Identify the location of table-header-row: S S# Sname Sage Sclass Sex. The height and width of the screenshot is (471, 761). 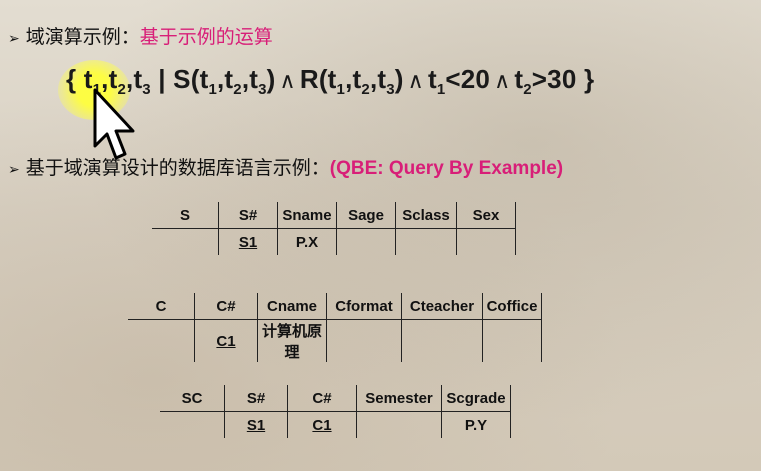
(334, 215).